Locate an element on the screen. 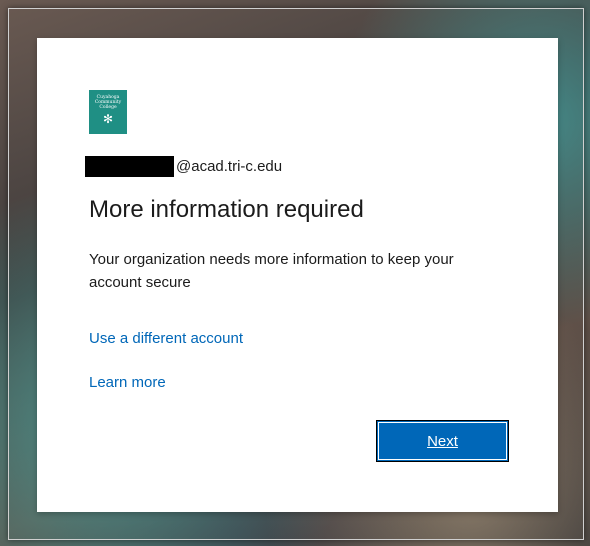 Image resolution: width=590 pixels, height=546 pixels. page-title: More information required is located at coordinates (226, 209).